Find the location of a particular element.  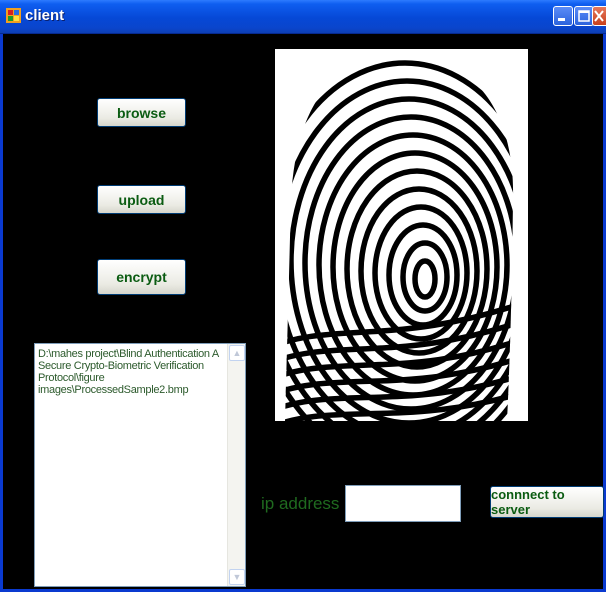

title-bar: client is located at coordinates (303, 17).